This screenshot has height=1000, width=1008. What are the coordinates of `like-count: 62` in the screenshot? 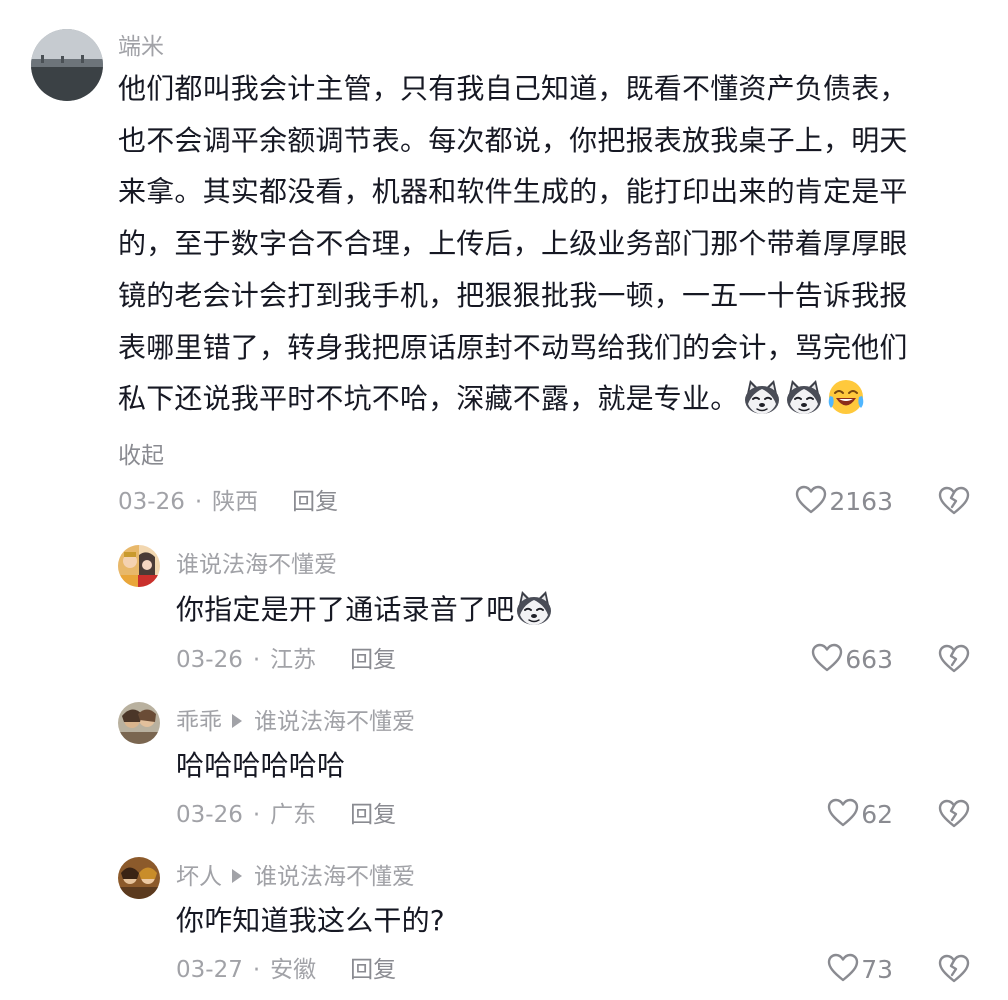 It's located at (877, 814).